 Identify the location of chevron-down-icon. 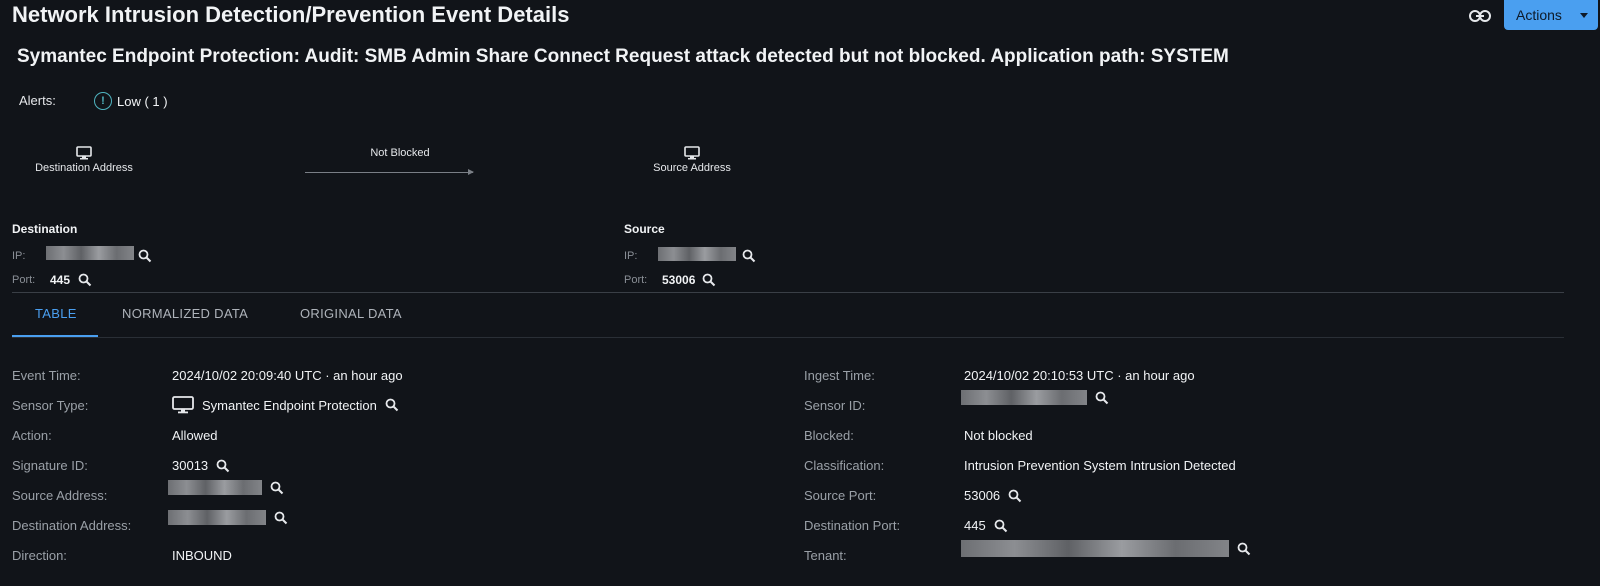
(1584, 15).